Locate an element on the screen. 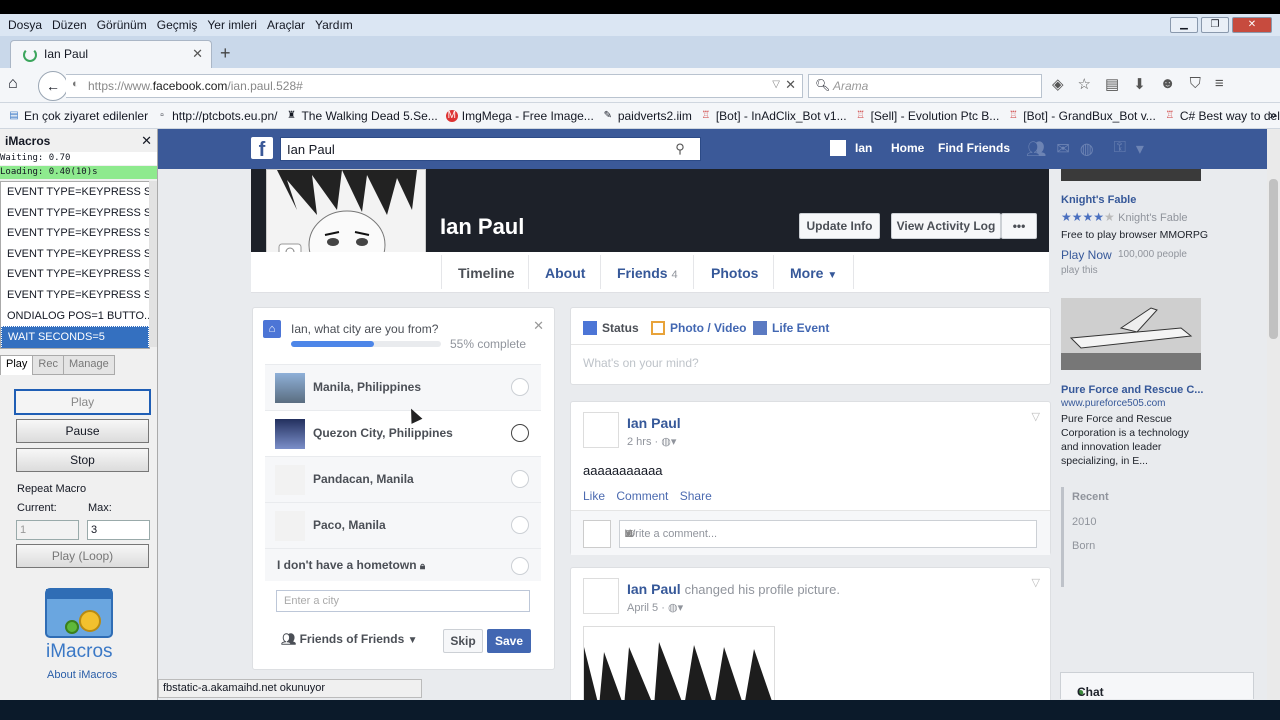 The image size is (1280, 720). minimize-button: ▁ is located at coordinates (1184, 25).